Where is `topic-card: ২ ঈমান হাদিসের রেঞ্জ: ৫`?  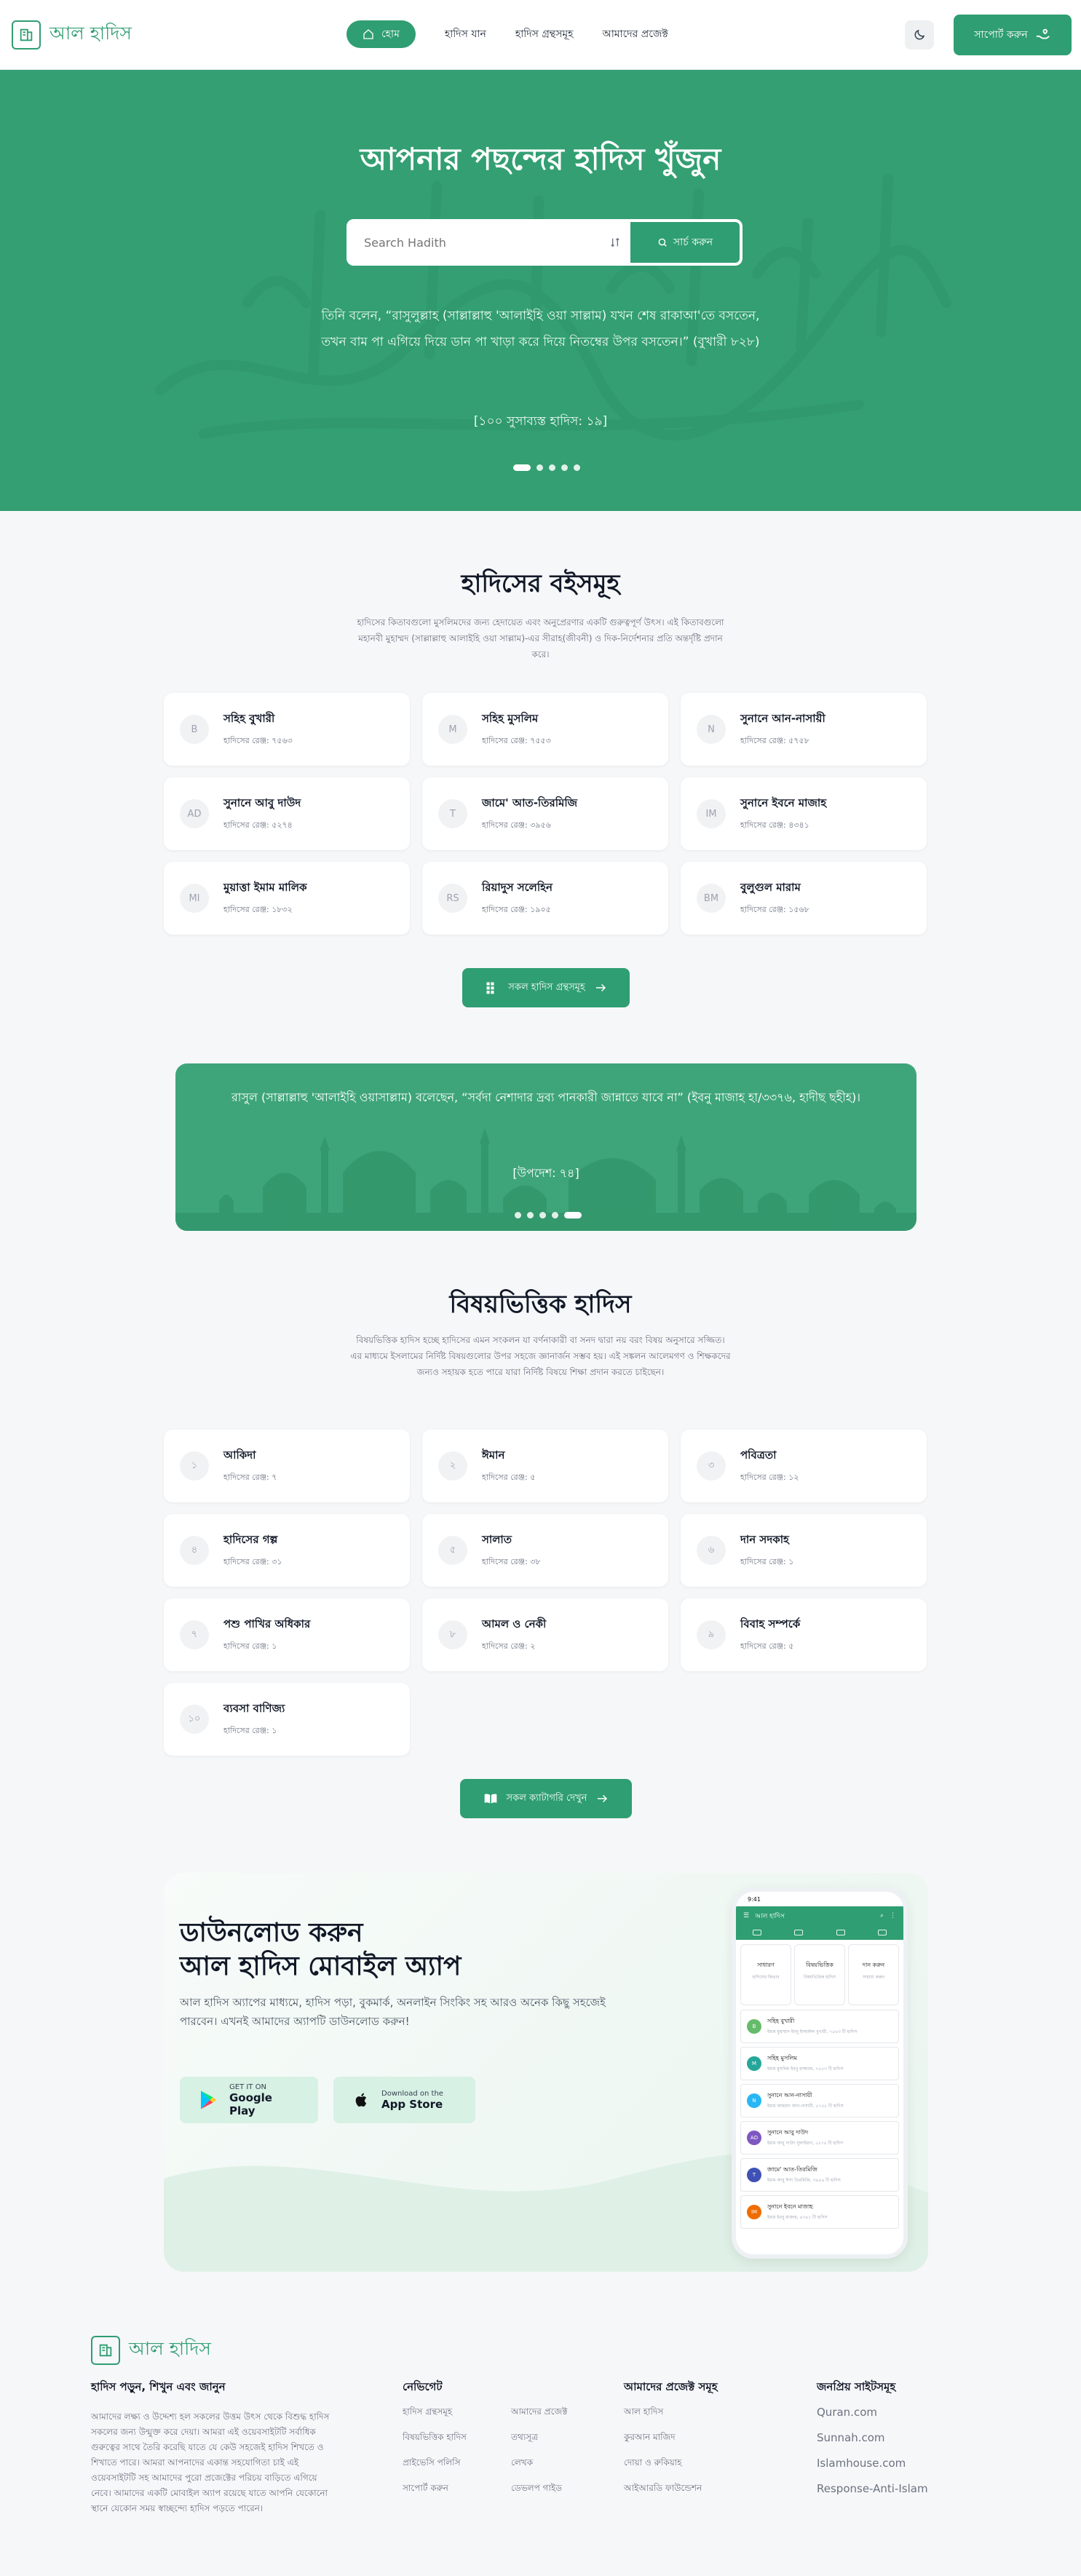
topic-card: ২ ঈমান হাদিসের রেঞ্জ: ৫ is located at coordinates (545, 1466).